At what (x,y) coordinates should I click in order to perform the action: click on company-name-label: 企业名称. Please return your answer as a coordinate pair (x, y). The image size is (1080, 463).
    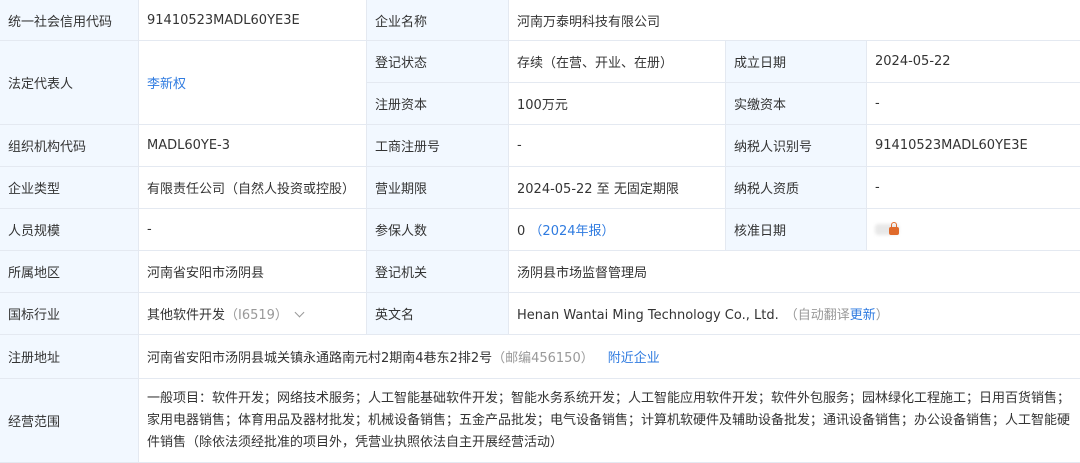
    Looking at the image, I should click on (438, 20).